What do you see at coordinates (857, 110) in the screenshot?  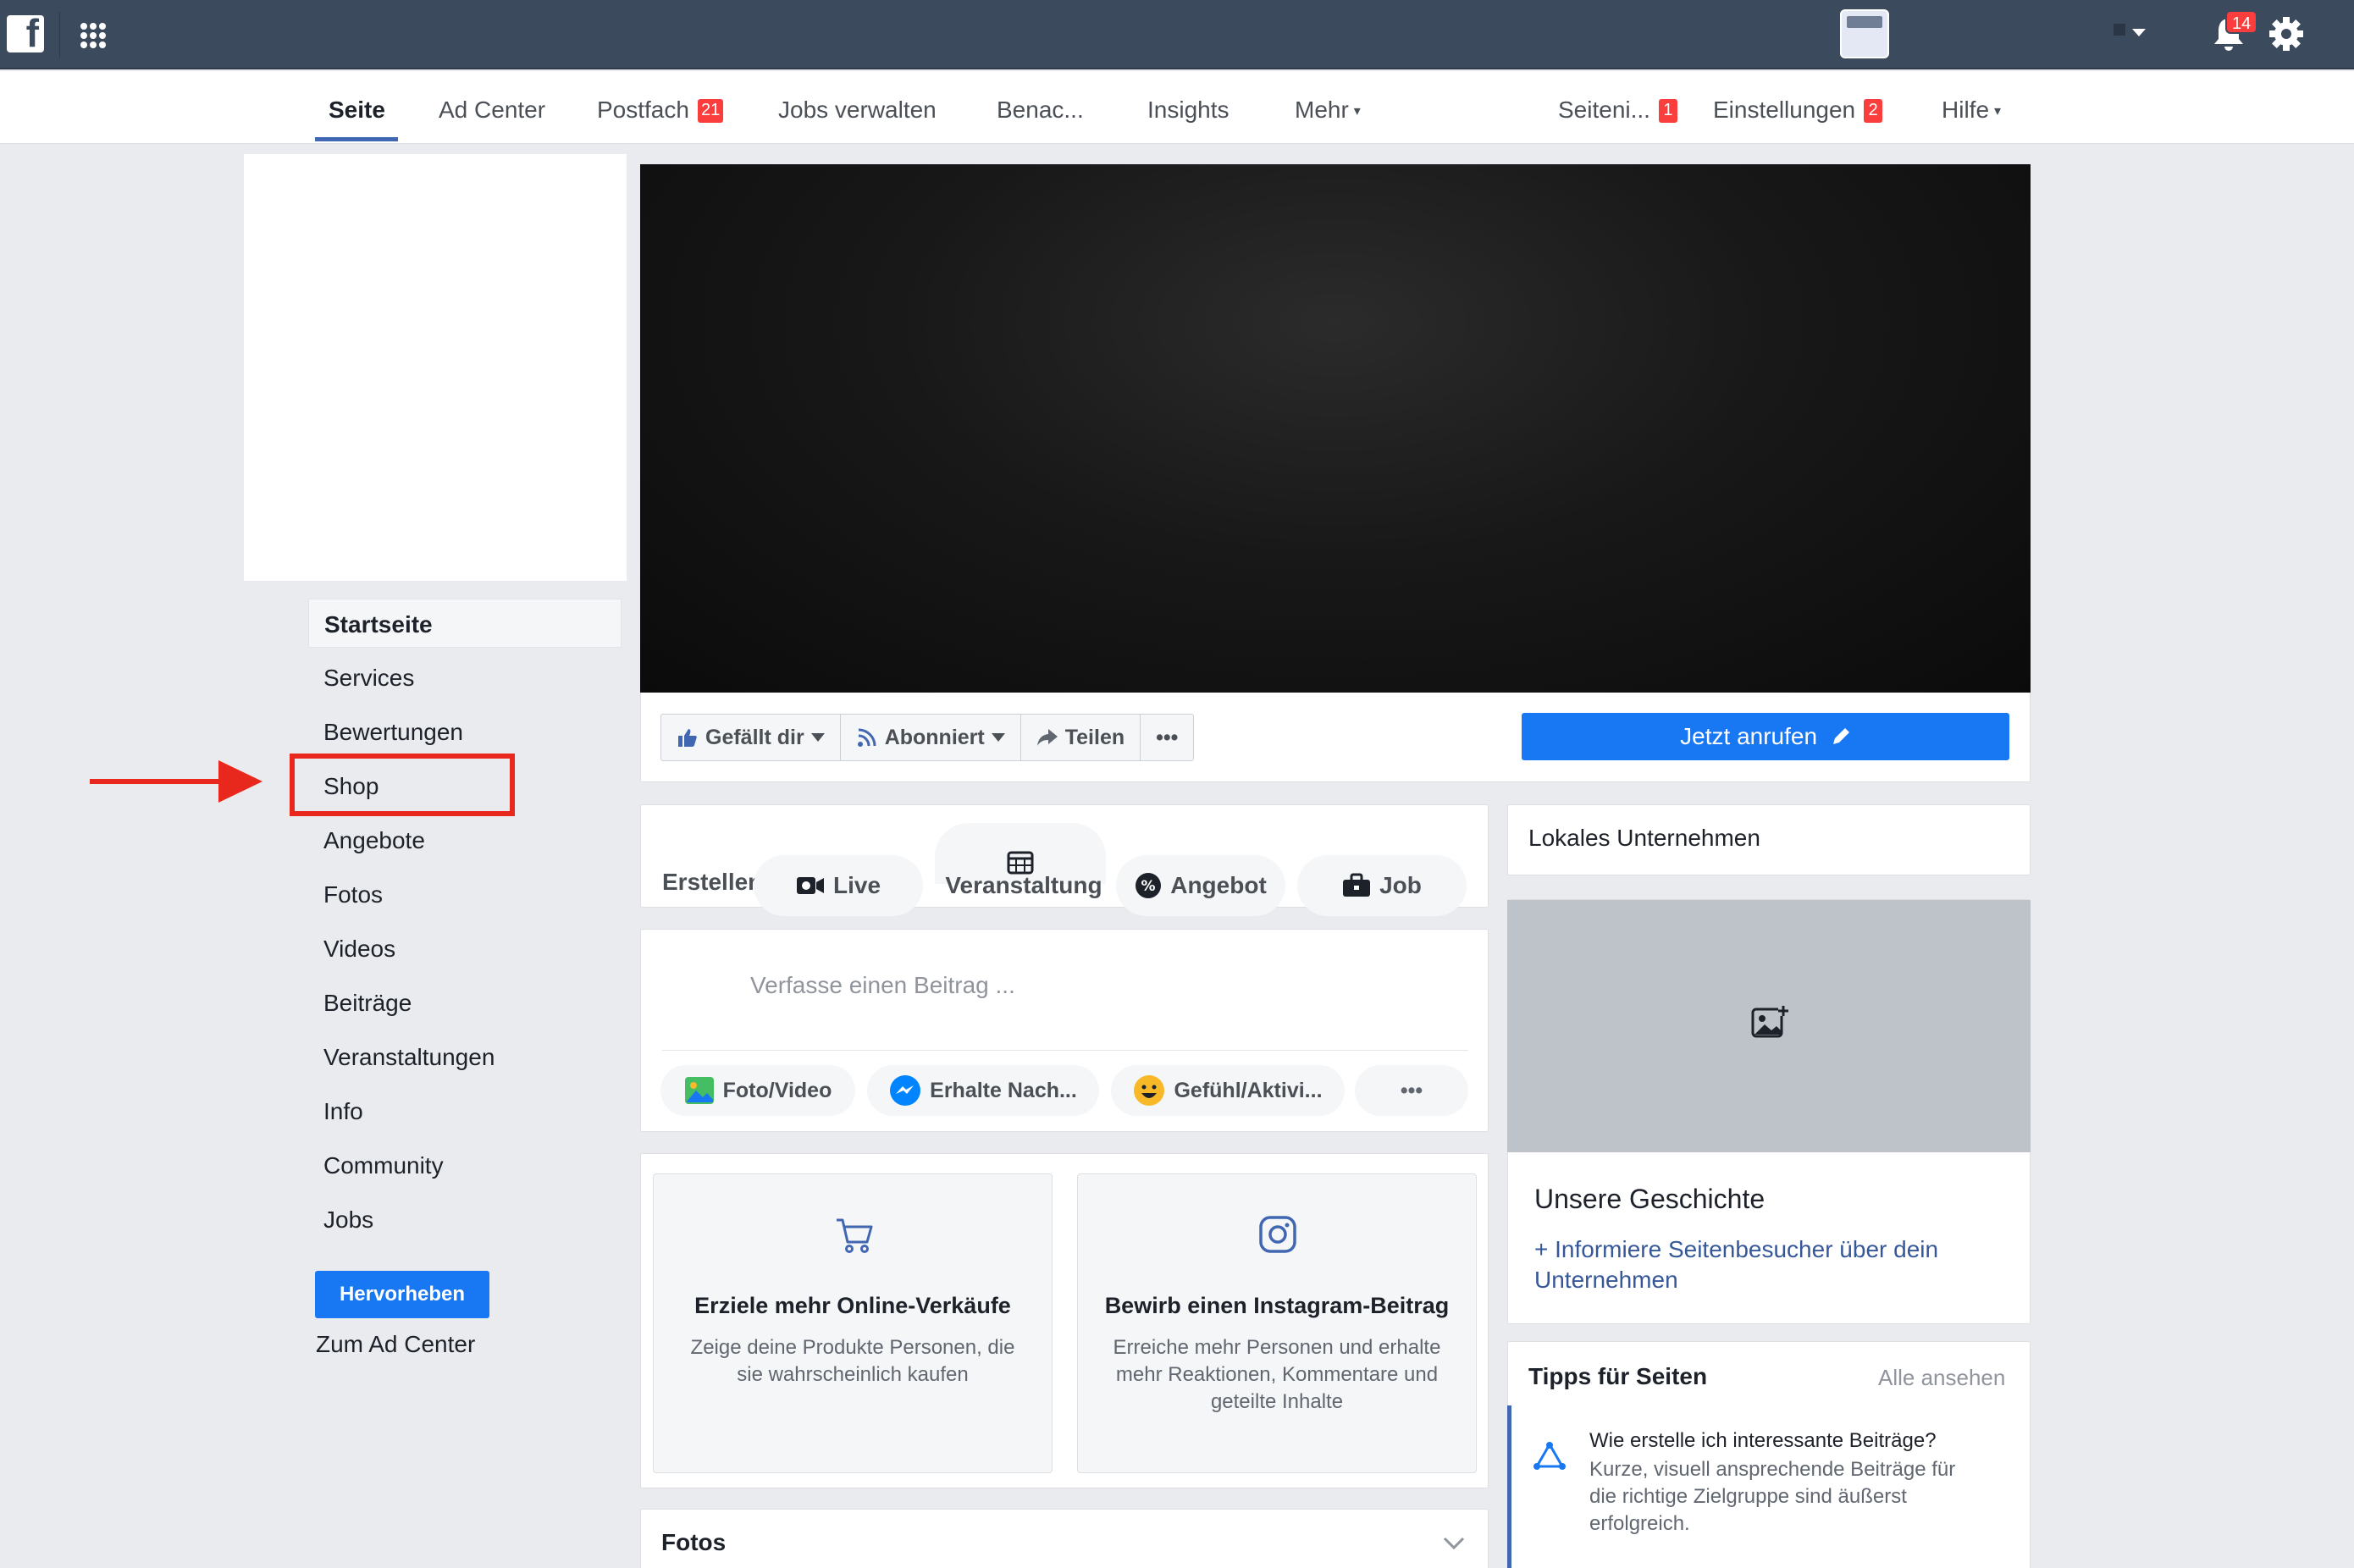 I see `tab-jobs-verwalten: Jobs verwalten` at bounding box center [857, 110].